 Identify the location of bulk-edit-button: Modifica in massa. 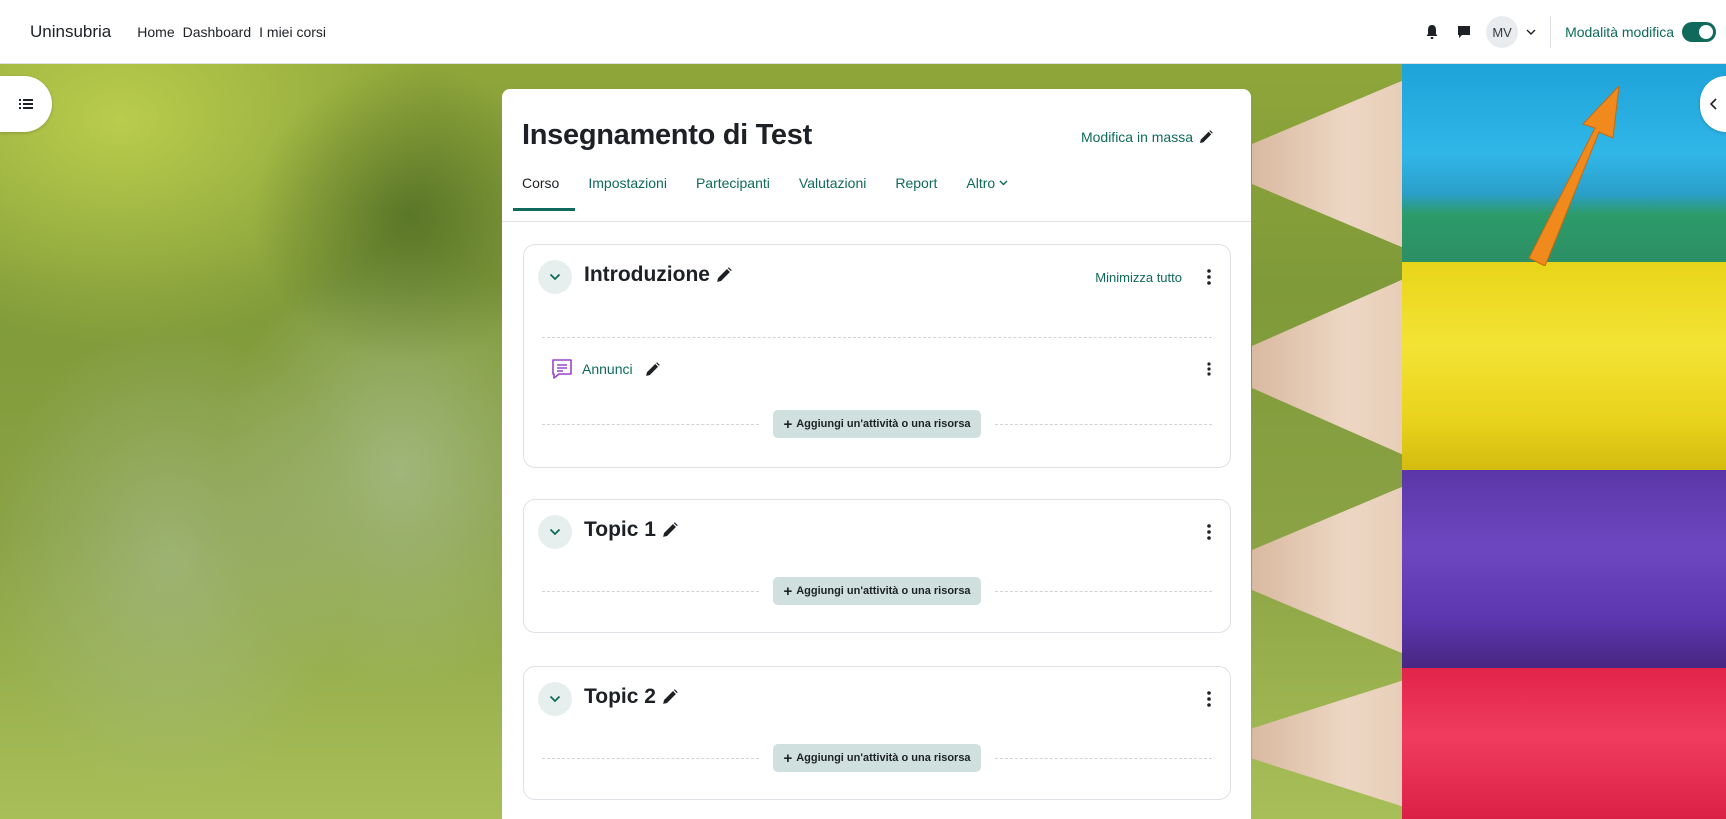
(1147, 137).